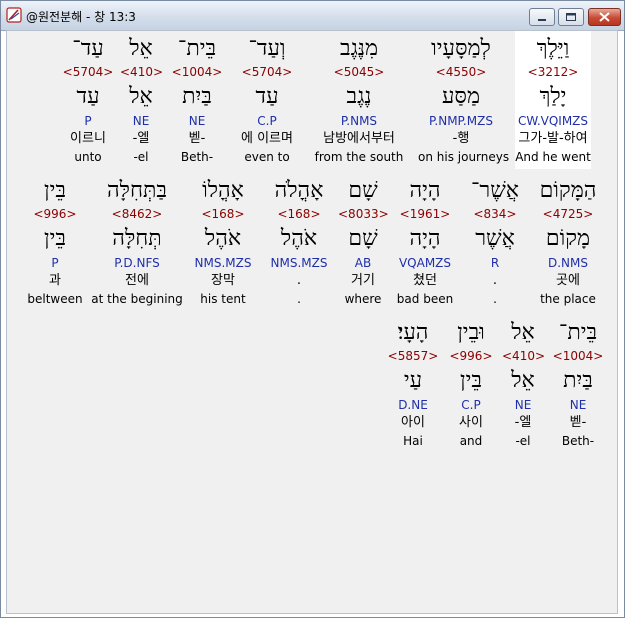 This screenshot has width=625, height=618. I want to click on english-gloss: Hai, so click(413, 441).